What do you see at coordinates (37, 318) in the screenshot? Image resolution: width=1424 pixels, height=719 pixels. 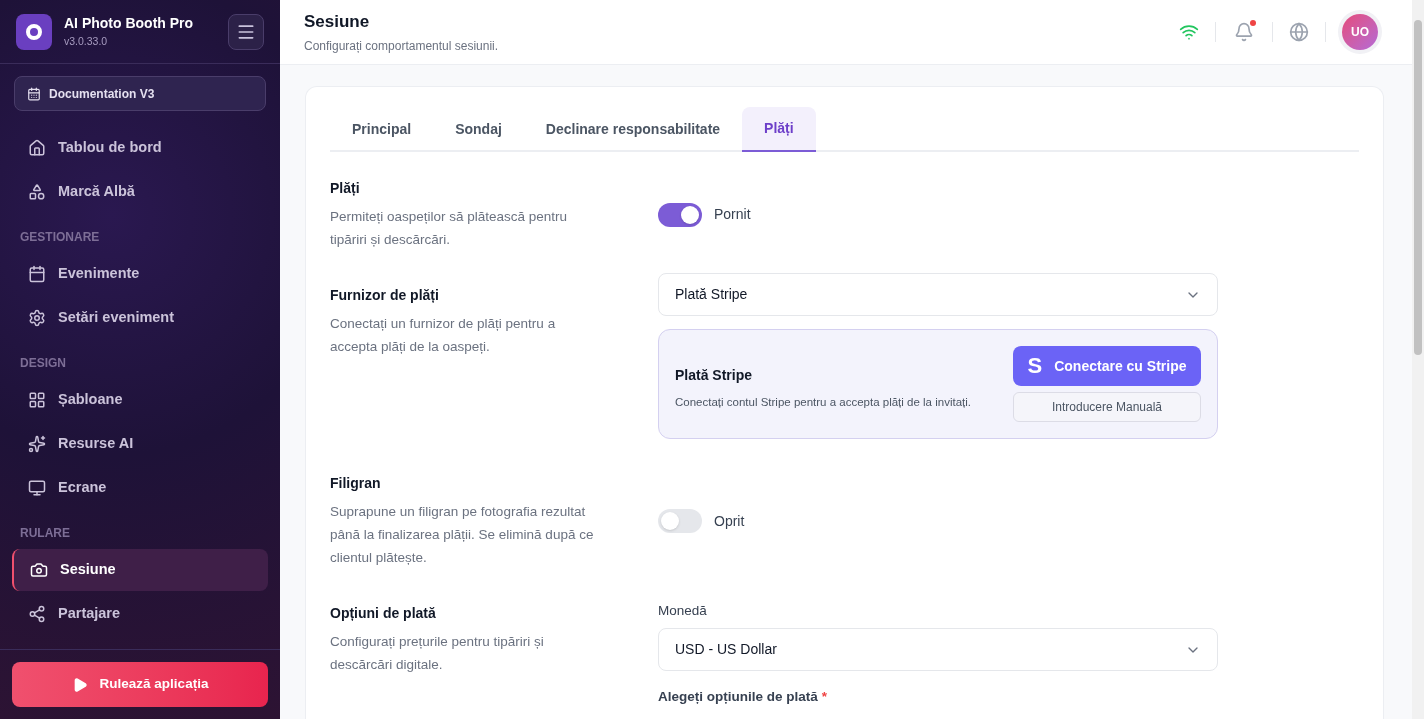 I see `gear-icon` at bounding box center [37, 318].